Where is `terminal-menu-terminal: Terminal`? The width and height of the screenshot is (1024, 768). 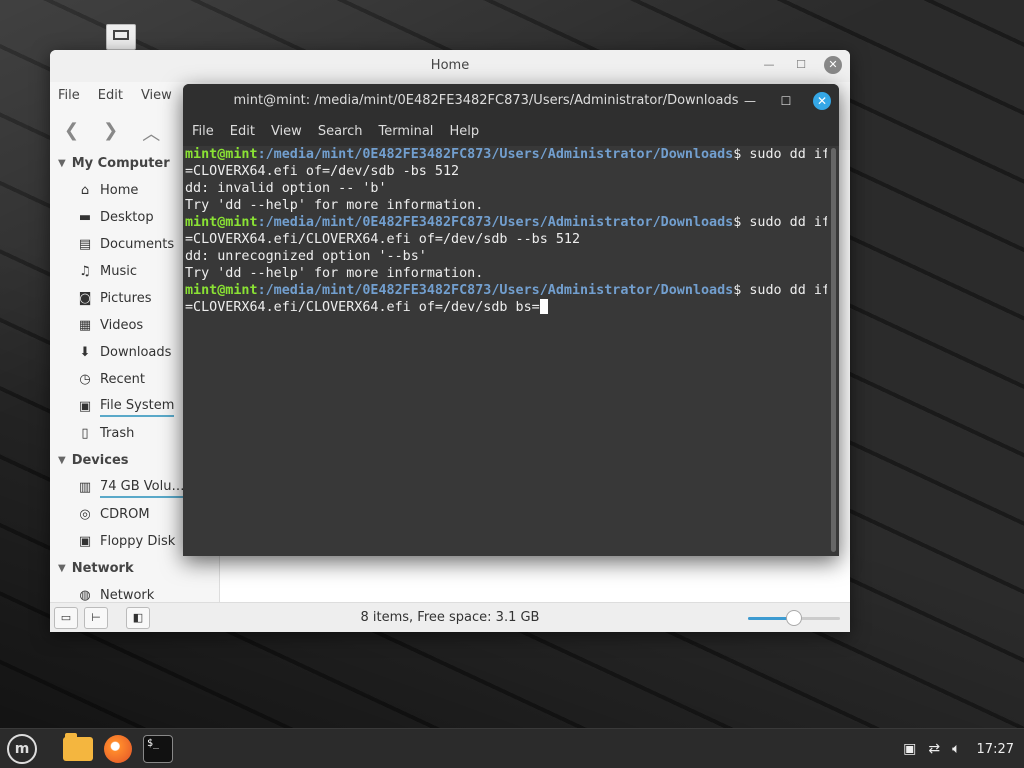 terminal-menu-terminal: Terminal is located at coordinates (405, 132).